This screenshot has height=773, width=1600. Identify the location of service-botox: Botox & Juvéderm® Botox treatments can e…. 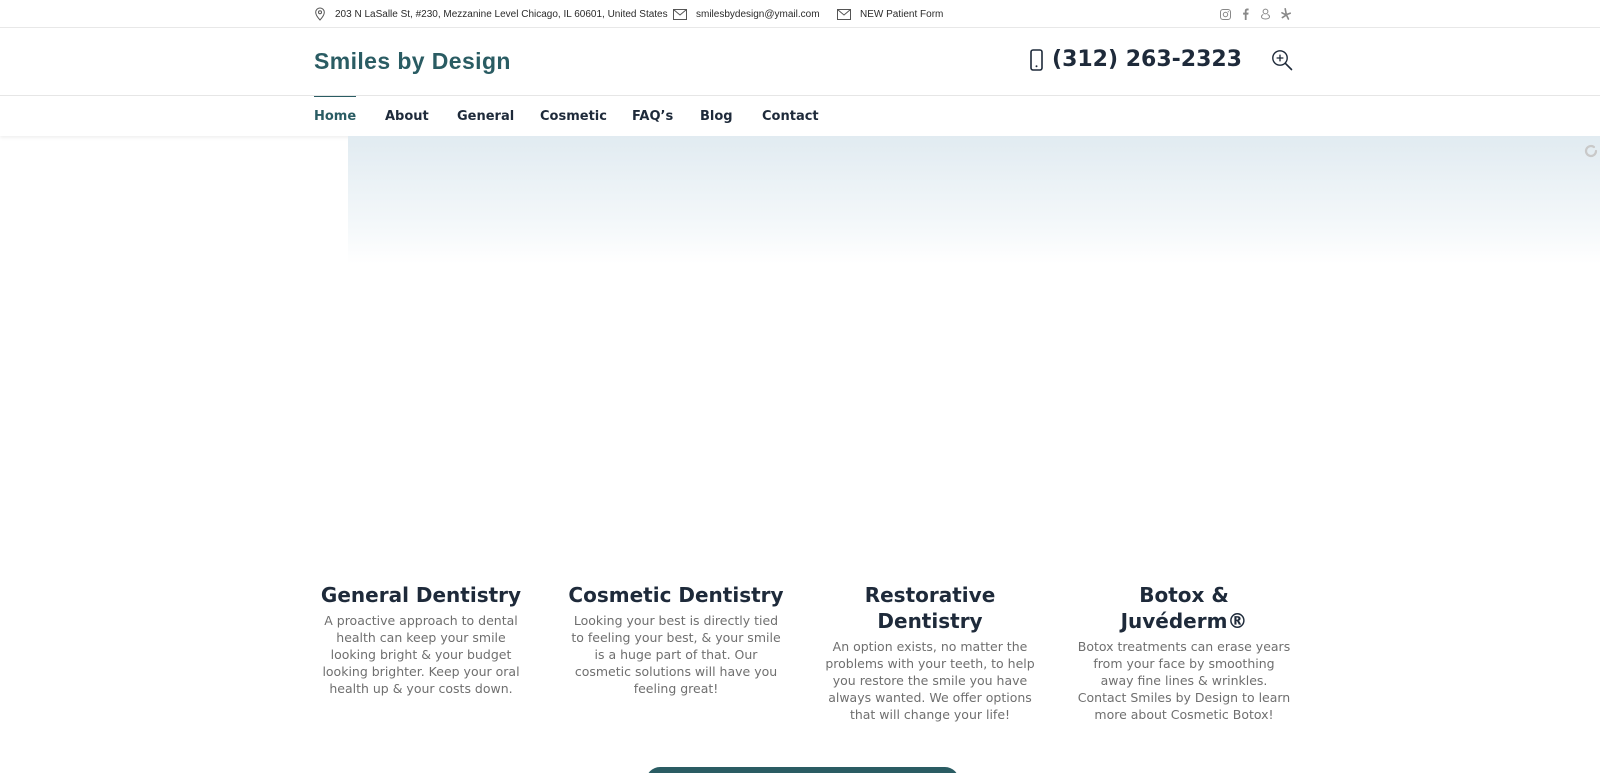
(1184, 652).